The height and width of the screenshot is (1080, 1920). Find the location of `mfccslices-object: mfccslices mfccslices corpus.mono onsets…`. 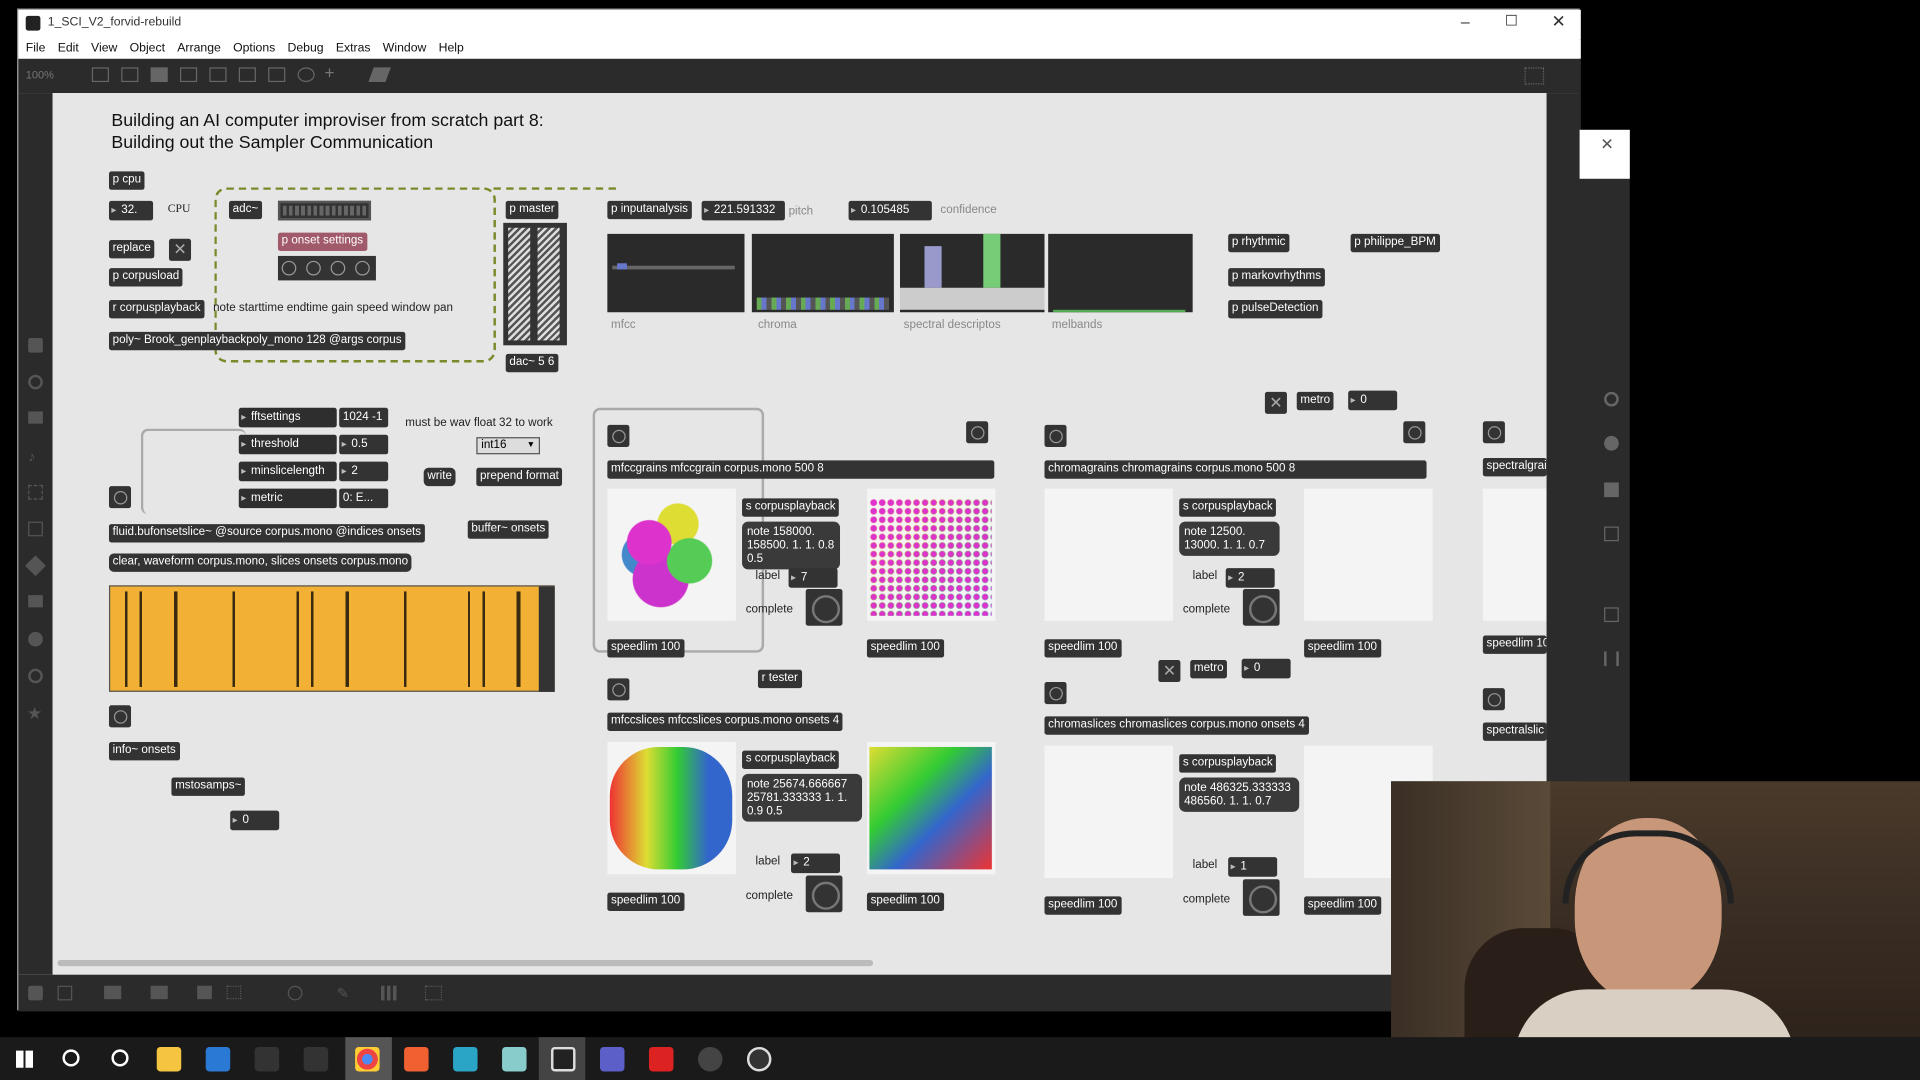

mfccslices-object: mfccslices mfccslices corpus.mono onsets… is located at coordinates (725, 722).